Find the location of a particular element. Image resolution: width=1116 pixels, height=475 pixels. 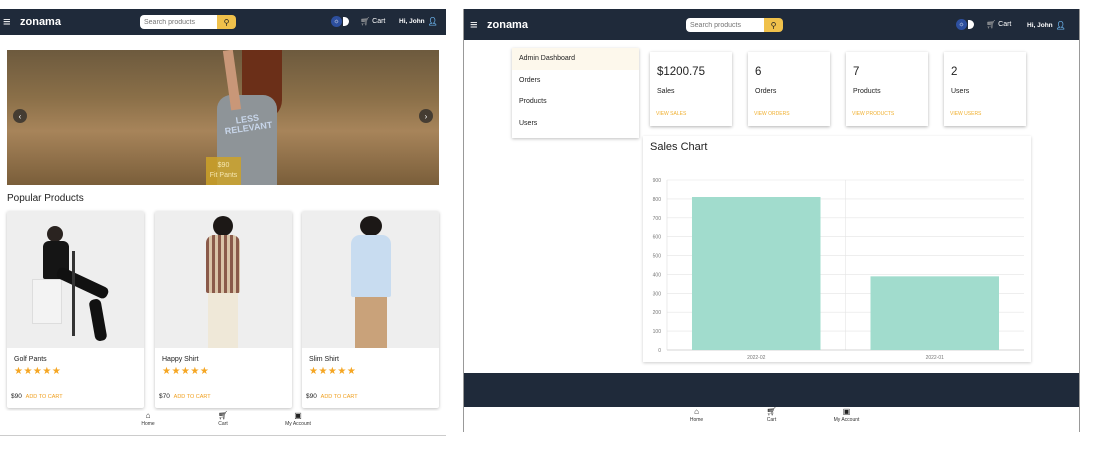

users-value: 2 is located at coordinates (954, 72).